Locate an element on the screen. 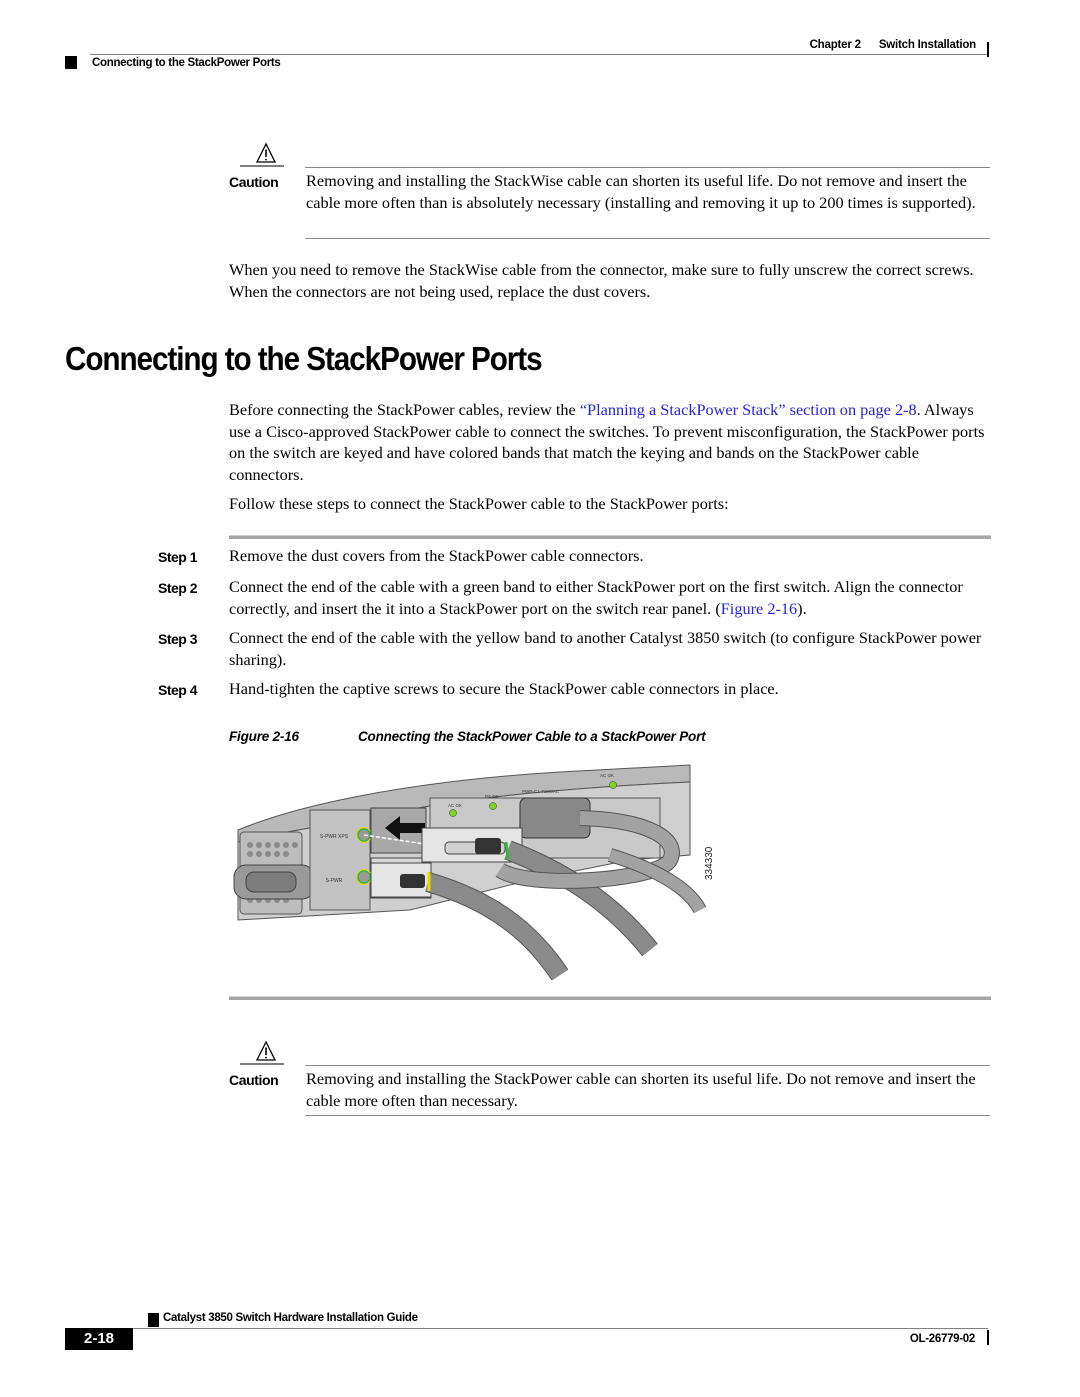 The height and width of the screenshot is (1397, 1080). running-header-chapter: Chapter 2 Switch Installation is located at coordinates (893, 45).